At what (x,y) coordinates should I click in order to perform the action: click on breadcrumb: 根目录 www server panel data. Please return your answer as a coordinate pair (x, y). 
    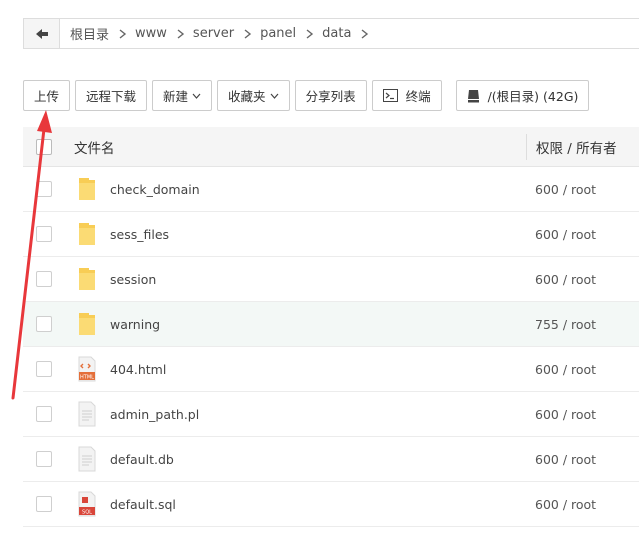
    Looking at the image, I should click on (331, 33).